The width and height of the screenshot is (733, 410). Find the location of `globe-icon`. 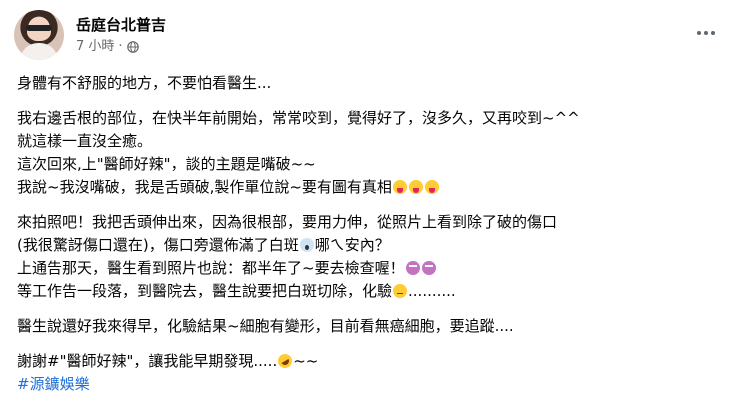

globe-icon is located at coordinates (132, 47).